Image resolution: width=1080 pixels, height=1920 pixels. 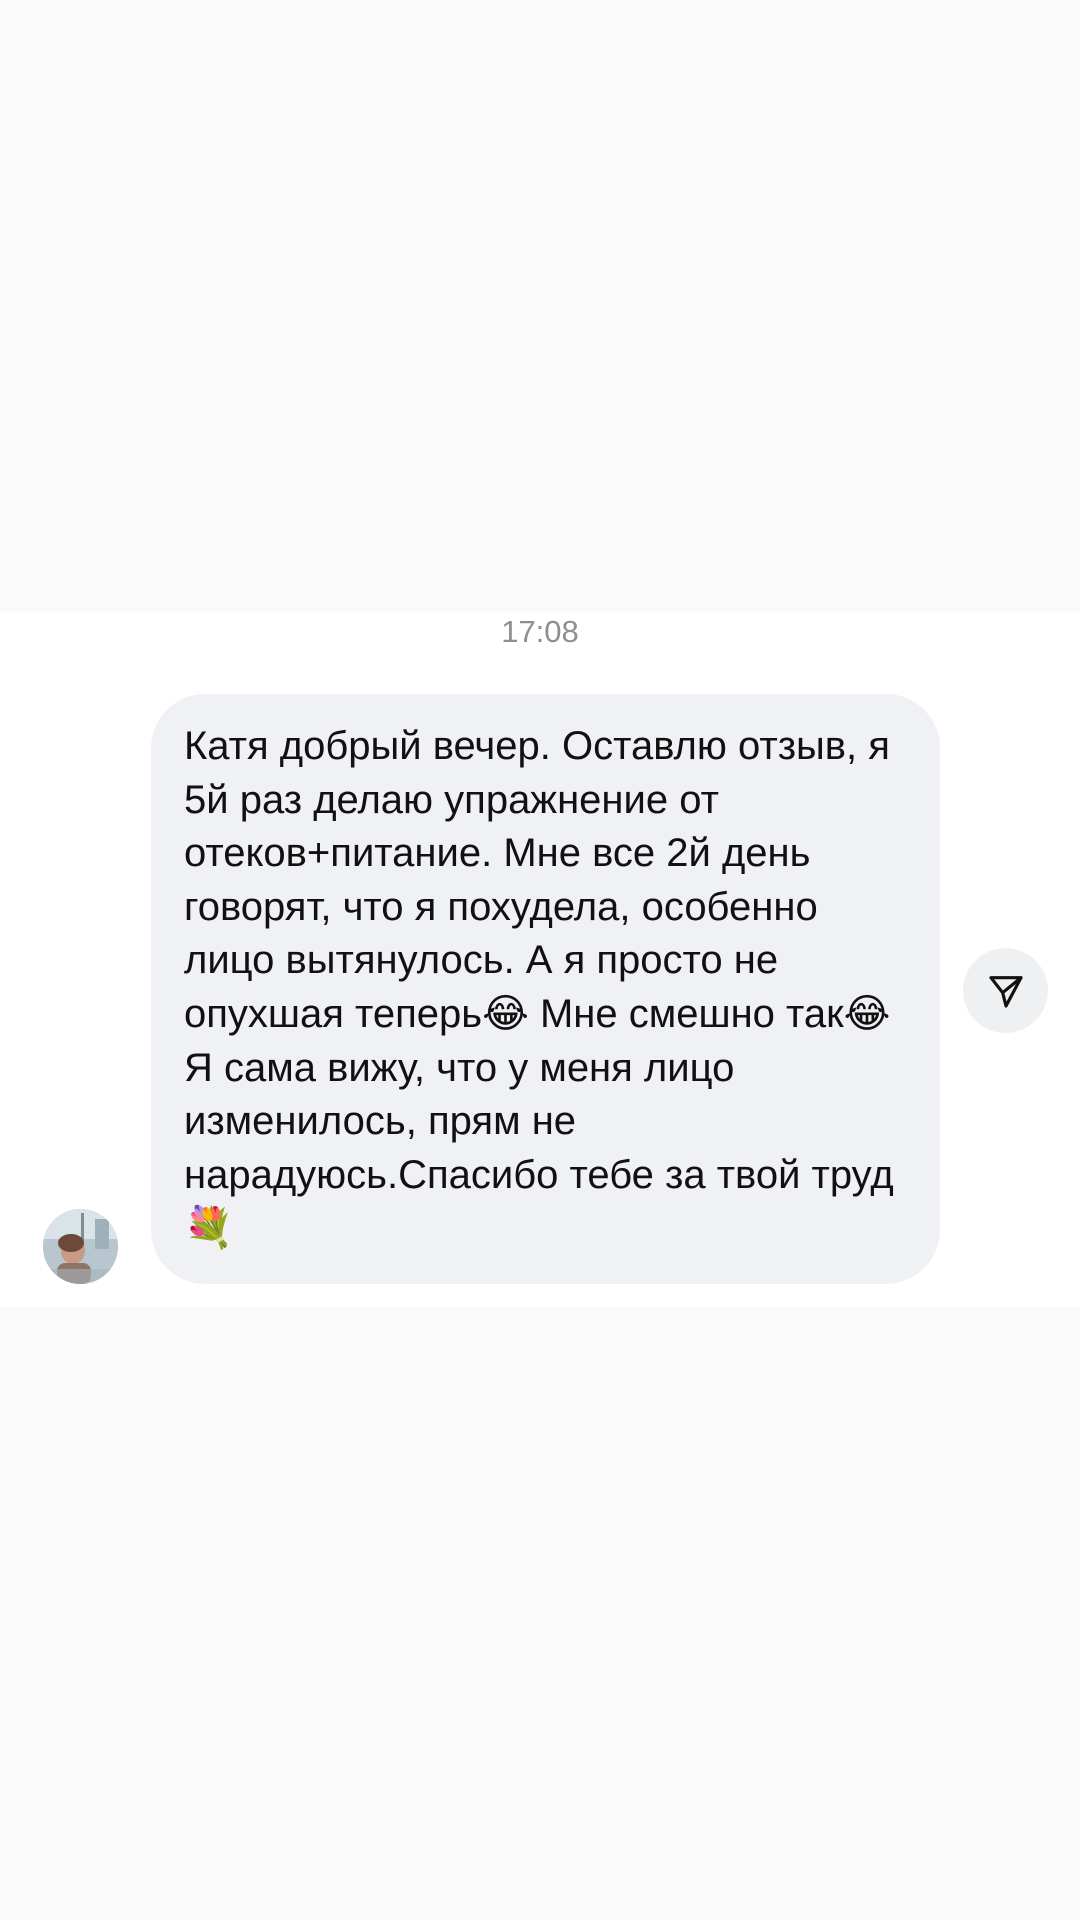 What do you see at coordinates (540, 631) in the screenshot?
I see `message-timestamp: 17:08` at bounding box center [540, 631].